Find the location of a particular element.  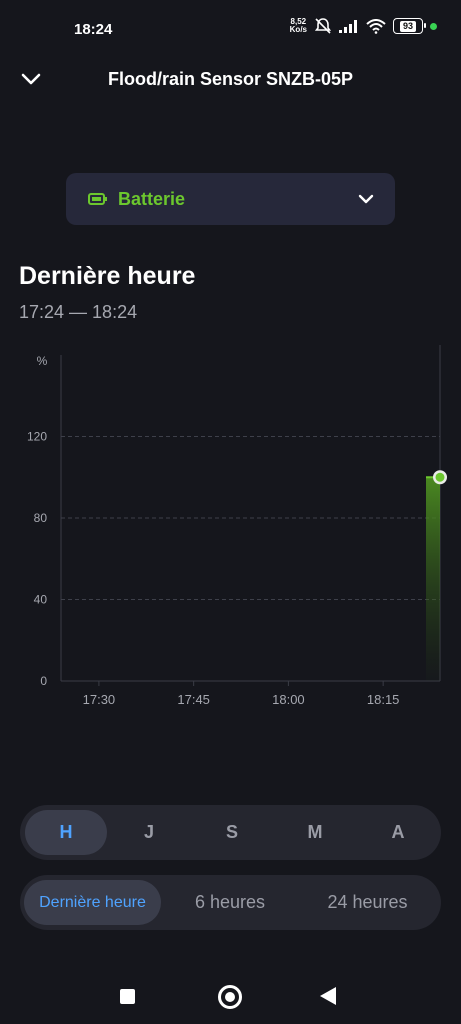

recents-button is located at coordinates (127, 996).